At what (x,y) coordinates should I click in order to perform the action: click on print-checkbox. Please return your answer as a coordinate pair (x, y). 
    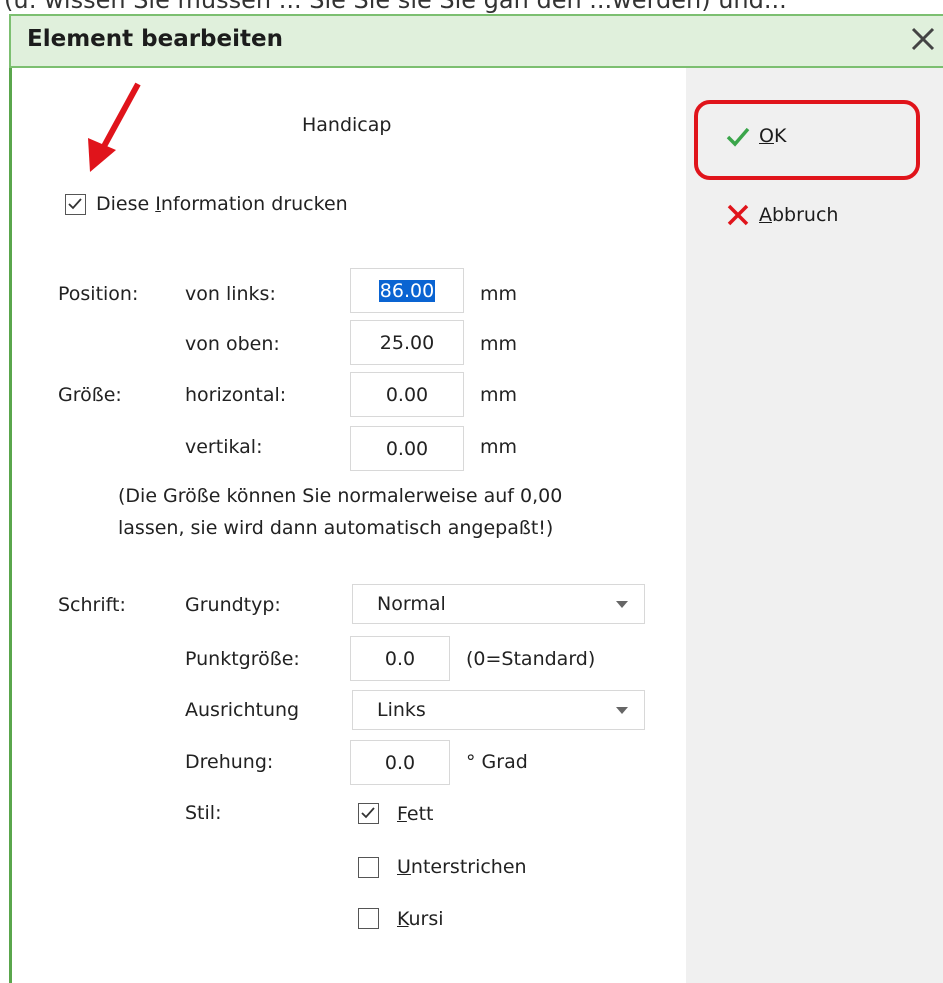
    Looking at the image, I should click on (75, 204).